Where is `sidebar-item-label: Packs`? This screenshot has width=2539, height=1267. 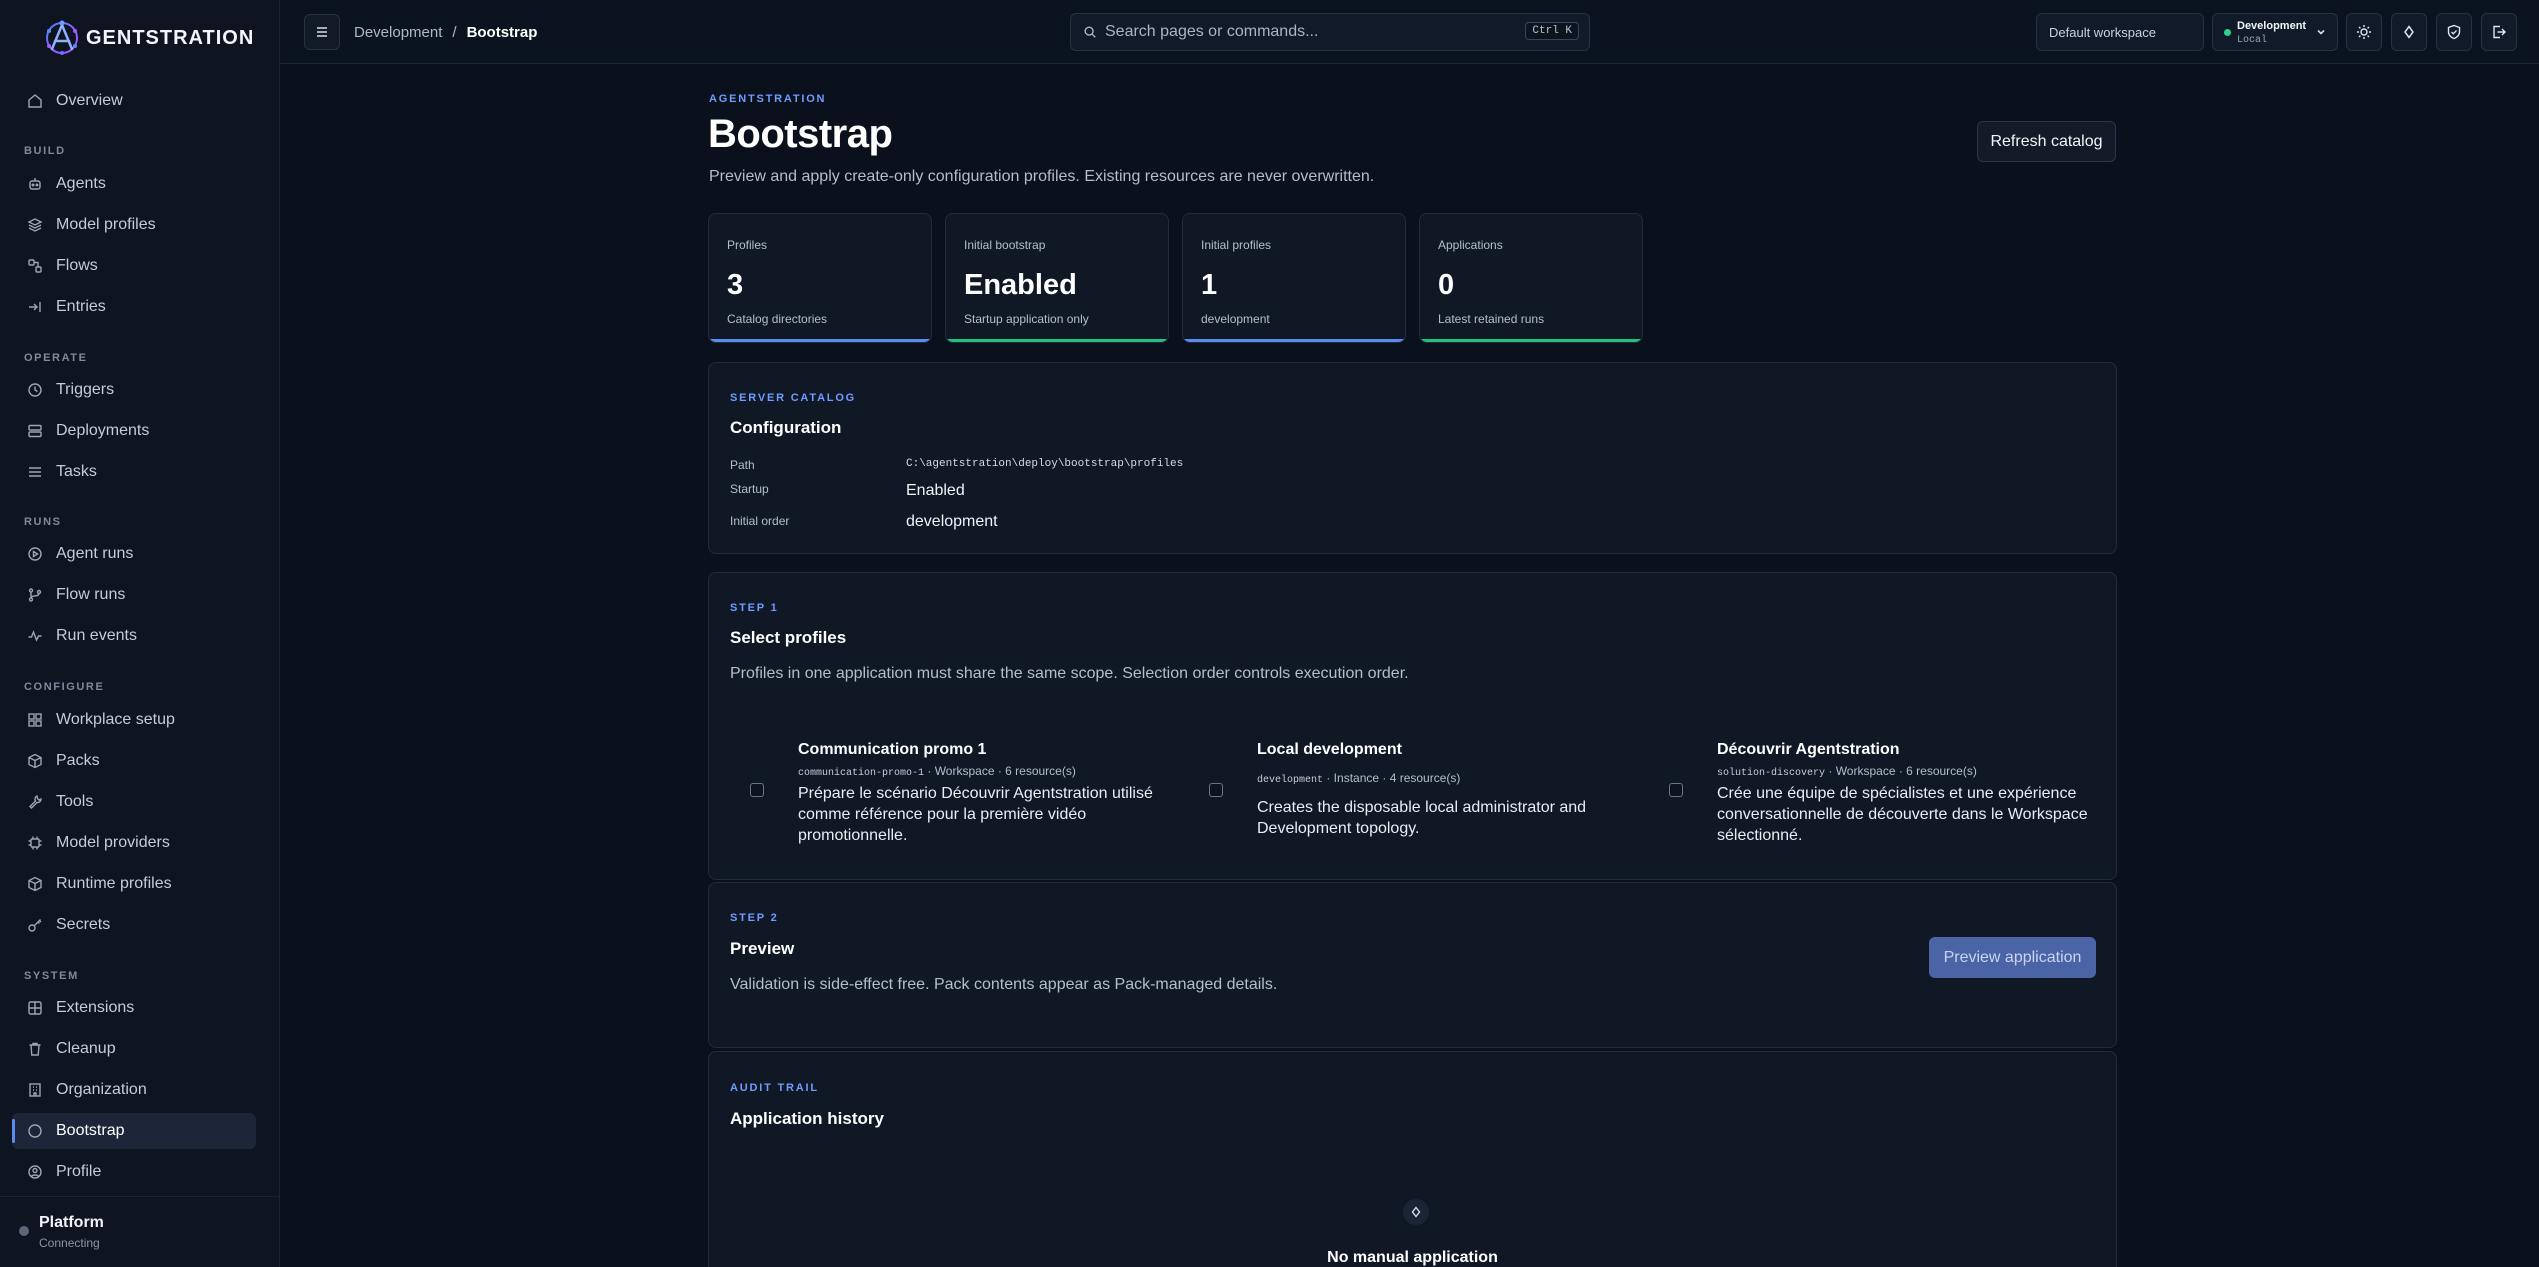
sidebar-item-label: Packs is located at coordinates (78, 760).